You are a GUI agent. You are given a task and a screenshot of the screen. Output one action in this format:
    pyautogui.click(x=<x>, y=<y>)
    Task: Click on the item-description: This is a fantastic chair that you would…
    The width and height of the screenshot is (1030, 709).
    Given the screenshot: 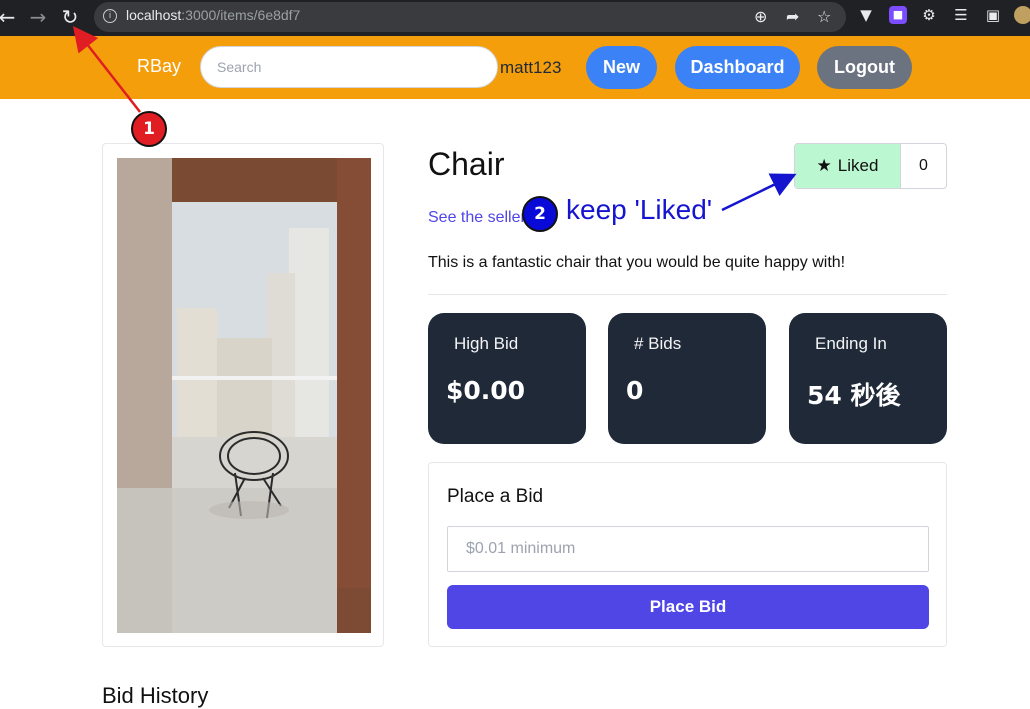 What is the action you would take?
    pyautogui.click(x=637, y=262)
    